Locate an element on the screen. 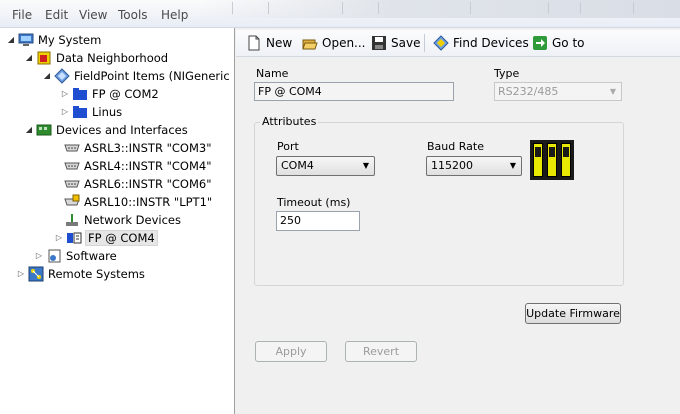 The width and height of the screenshot is (680, 414). tree-item-label: FP @ COM2 is located at coordinates (125, 93).